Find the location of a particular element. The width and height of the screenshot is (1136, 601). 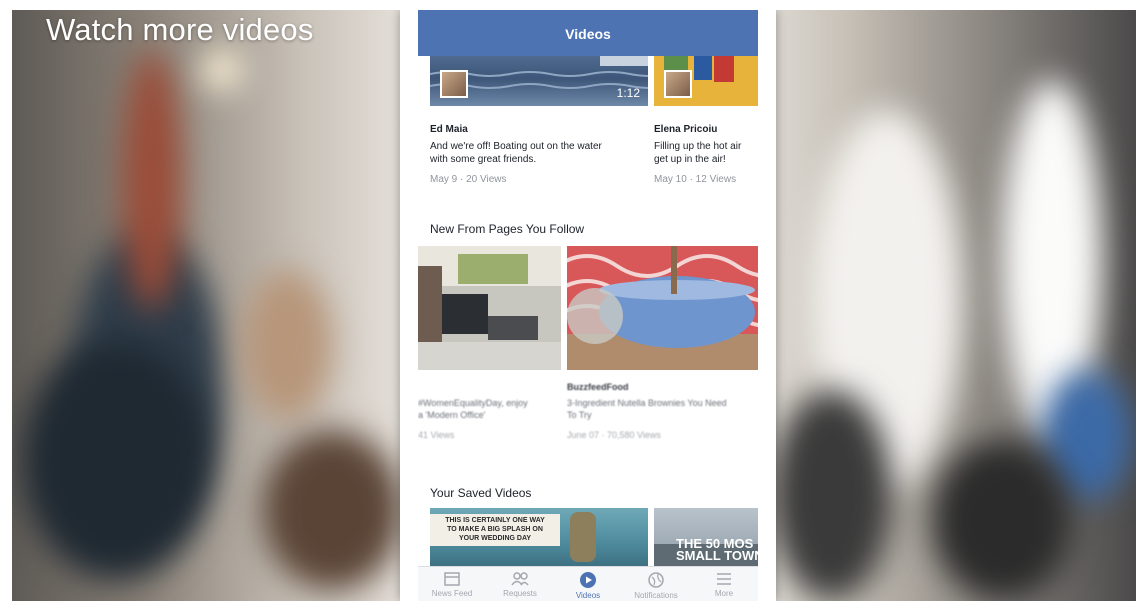

tab-more: More is located at coordinates (724, 584).